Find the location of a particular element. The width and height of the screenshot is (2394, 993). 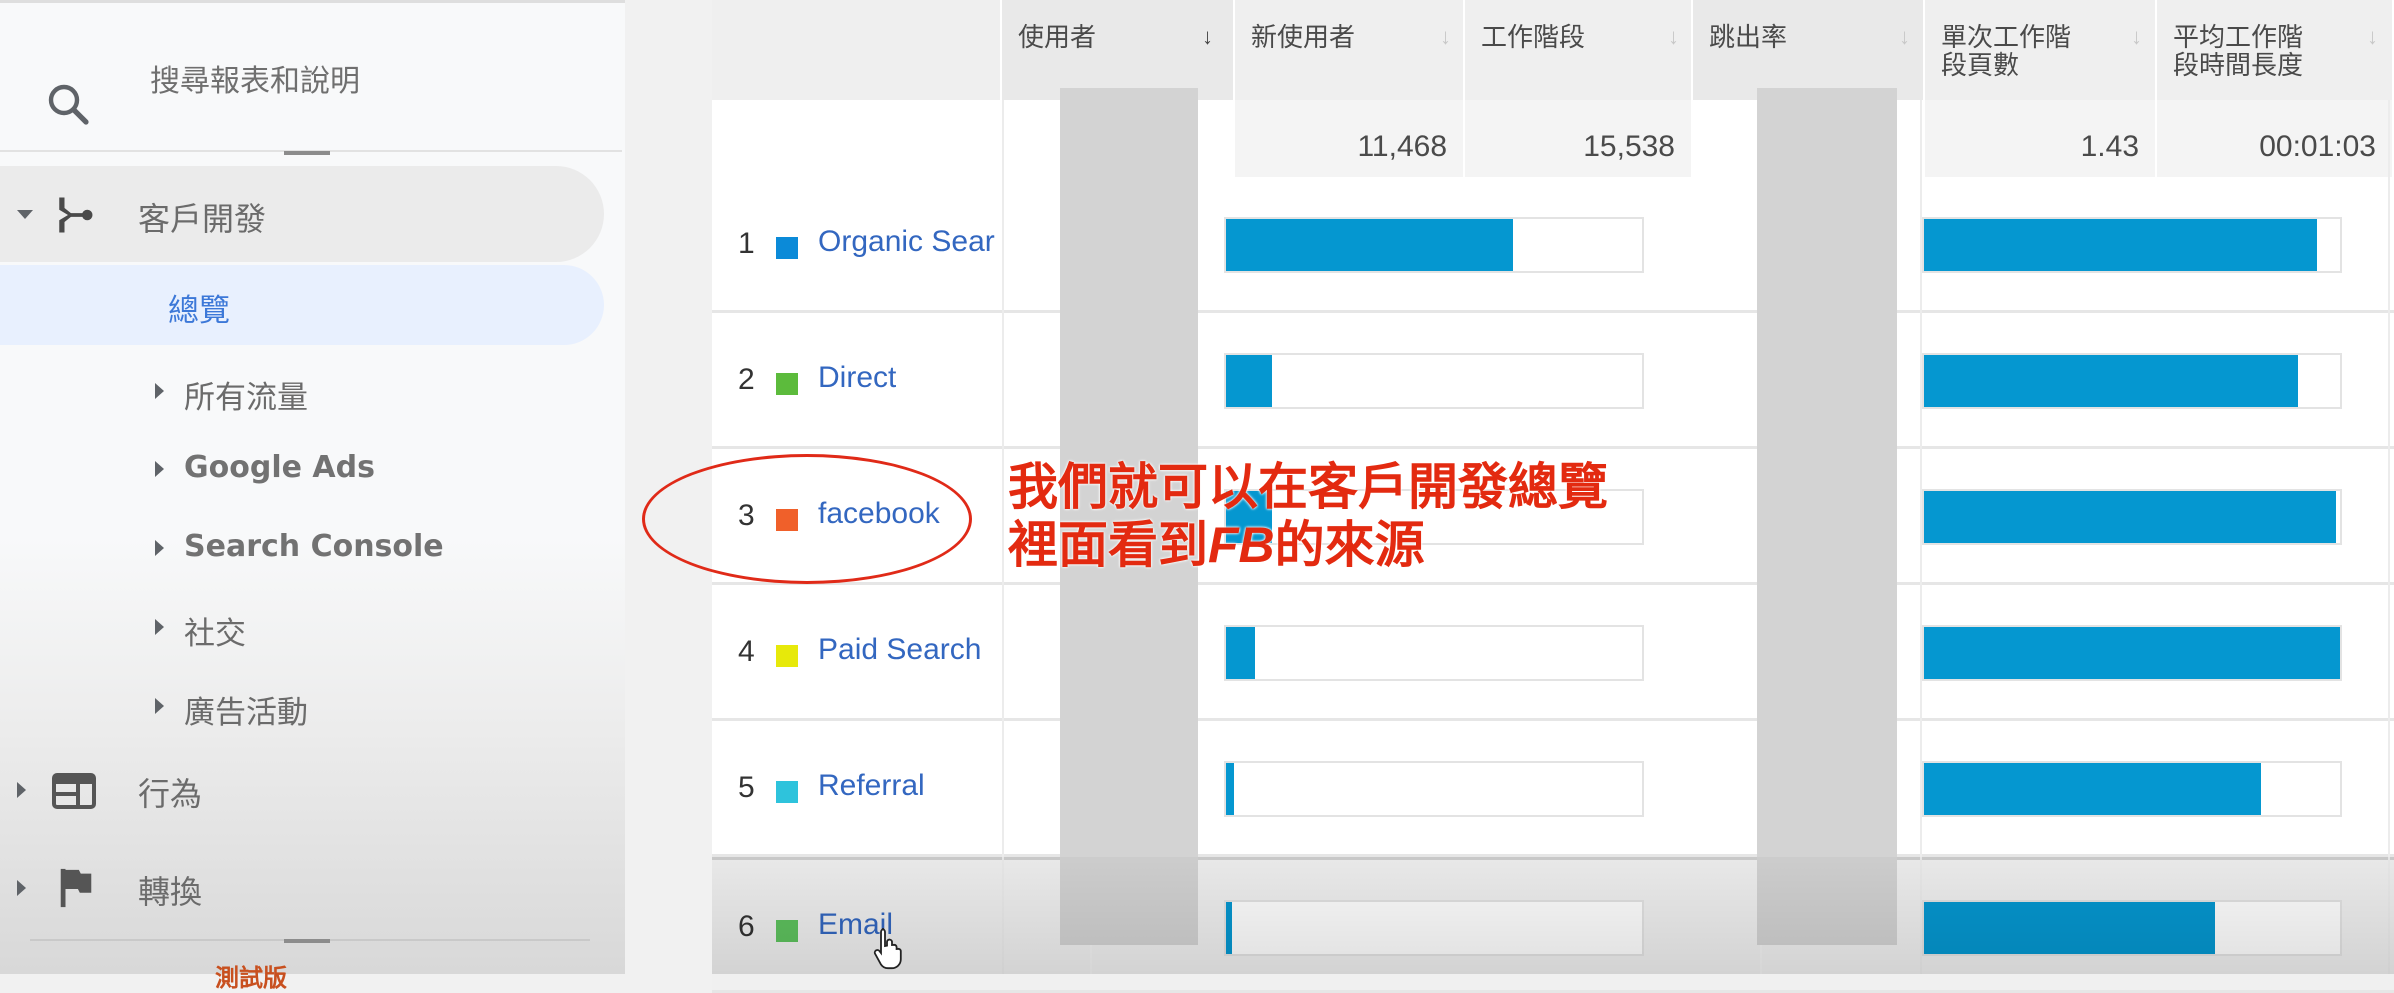

search-bar: 搜尋報表和說明 is located at coordinates (312, 77).